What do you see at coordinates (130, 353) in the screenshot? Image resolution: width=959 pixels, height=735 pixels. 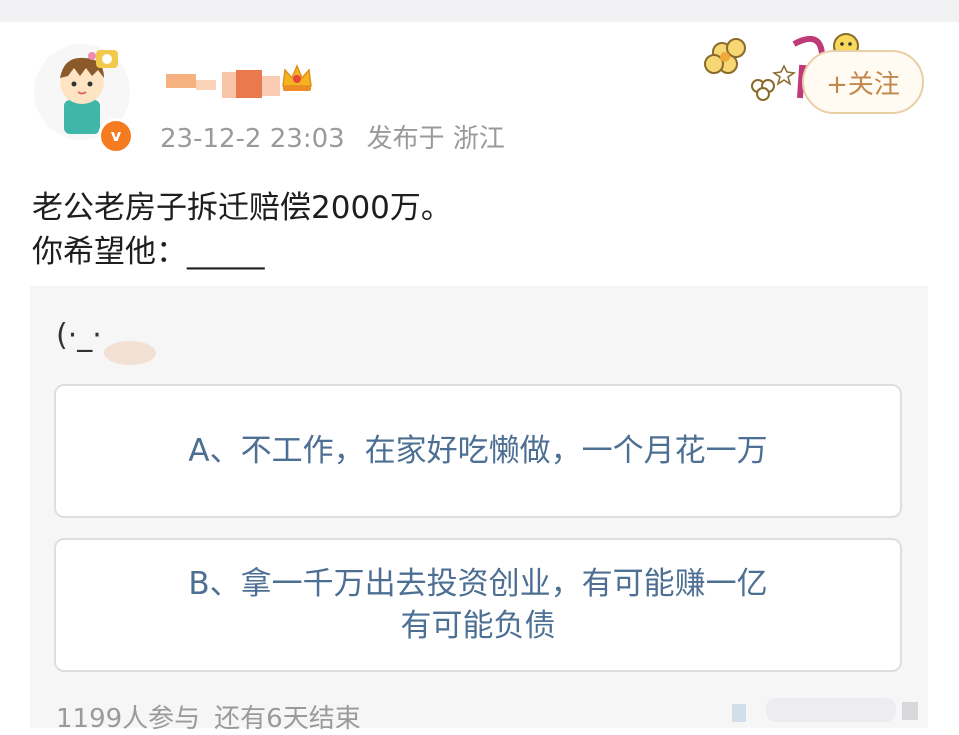 I see `blurred-emoji-icon` at bounding box center [130, 353].